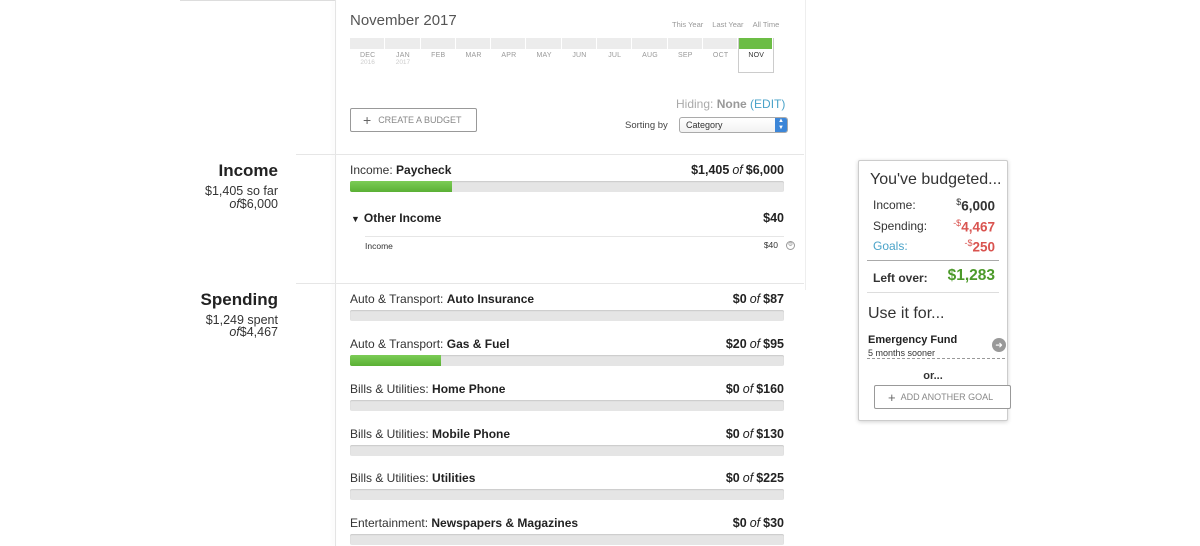 Image resolution: width=1200 pixels, height=546 pixels. Describe the element at coordinates (770, 389) in the screenshot. I see `budget-total: $160` at that location.